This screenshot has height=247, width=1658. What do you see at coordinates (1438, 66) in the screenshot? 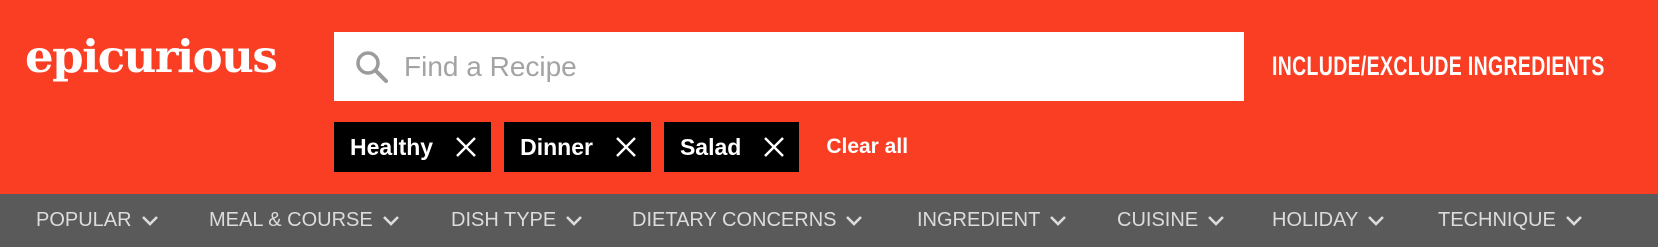
I see `include-exclude-ingredients-link: INCLUDE/EXCLUDE INGREDIENTS` at bounding box center [1438, 66].